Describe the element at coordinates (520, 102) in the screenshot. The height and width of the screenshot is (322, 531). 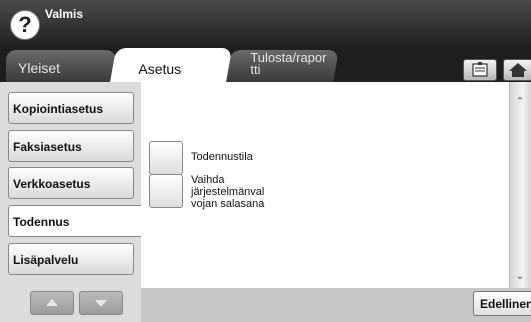
I see `chevron-up-icon: ⌃` at that location.